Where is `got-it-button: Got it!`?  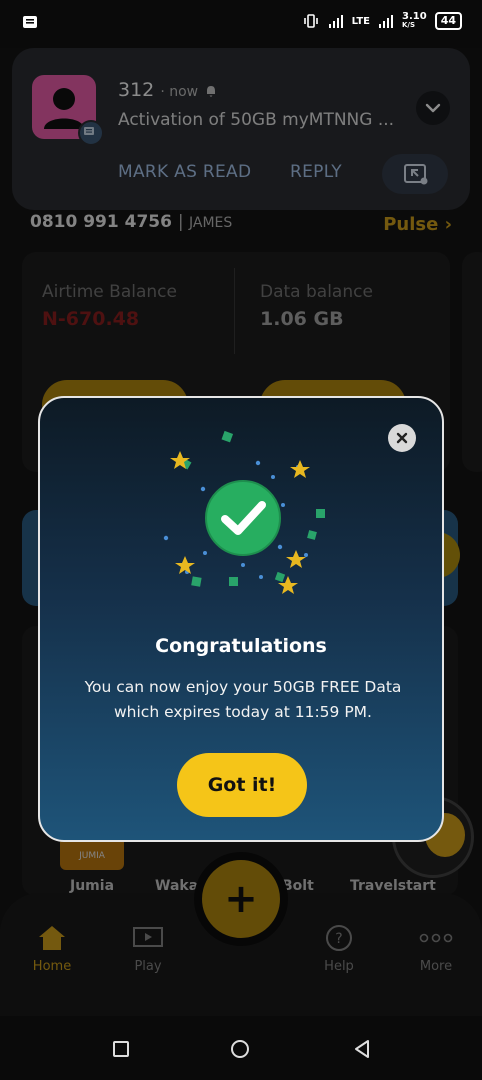 got-it-button: Got it! is located at coordinates (242, 785).